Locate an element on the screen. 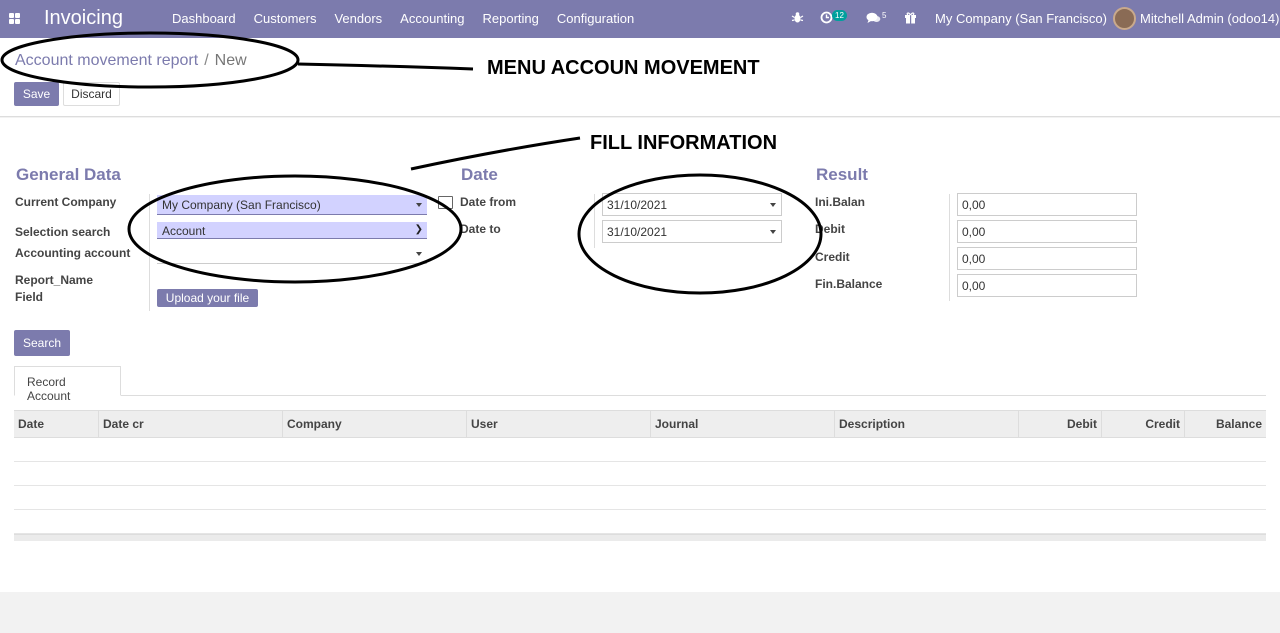 This screenshot has height=633, width=1280. gift-icon is located at coordinates (910, 19).